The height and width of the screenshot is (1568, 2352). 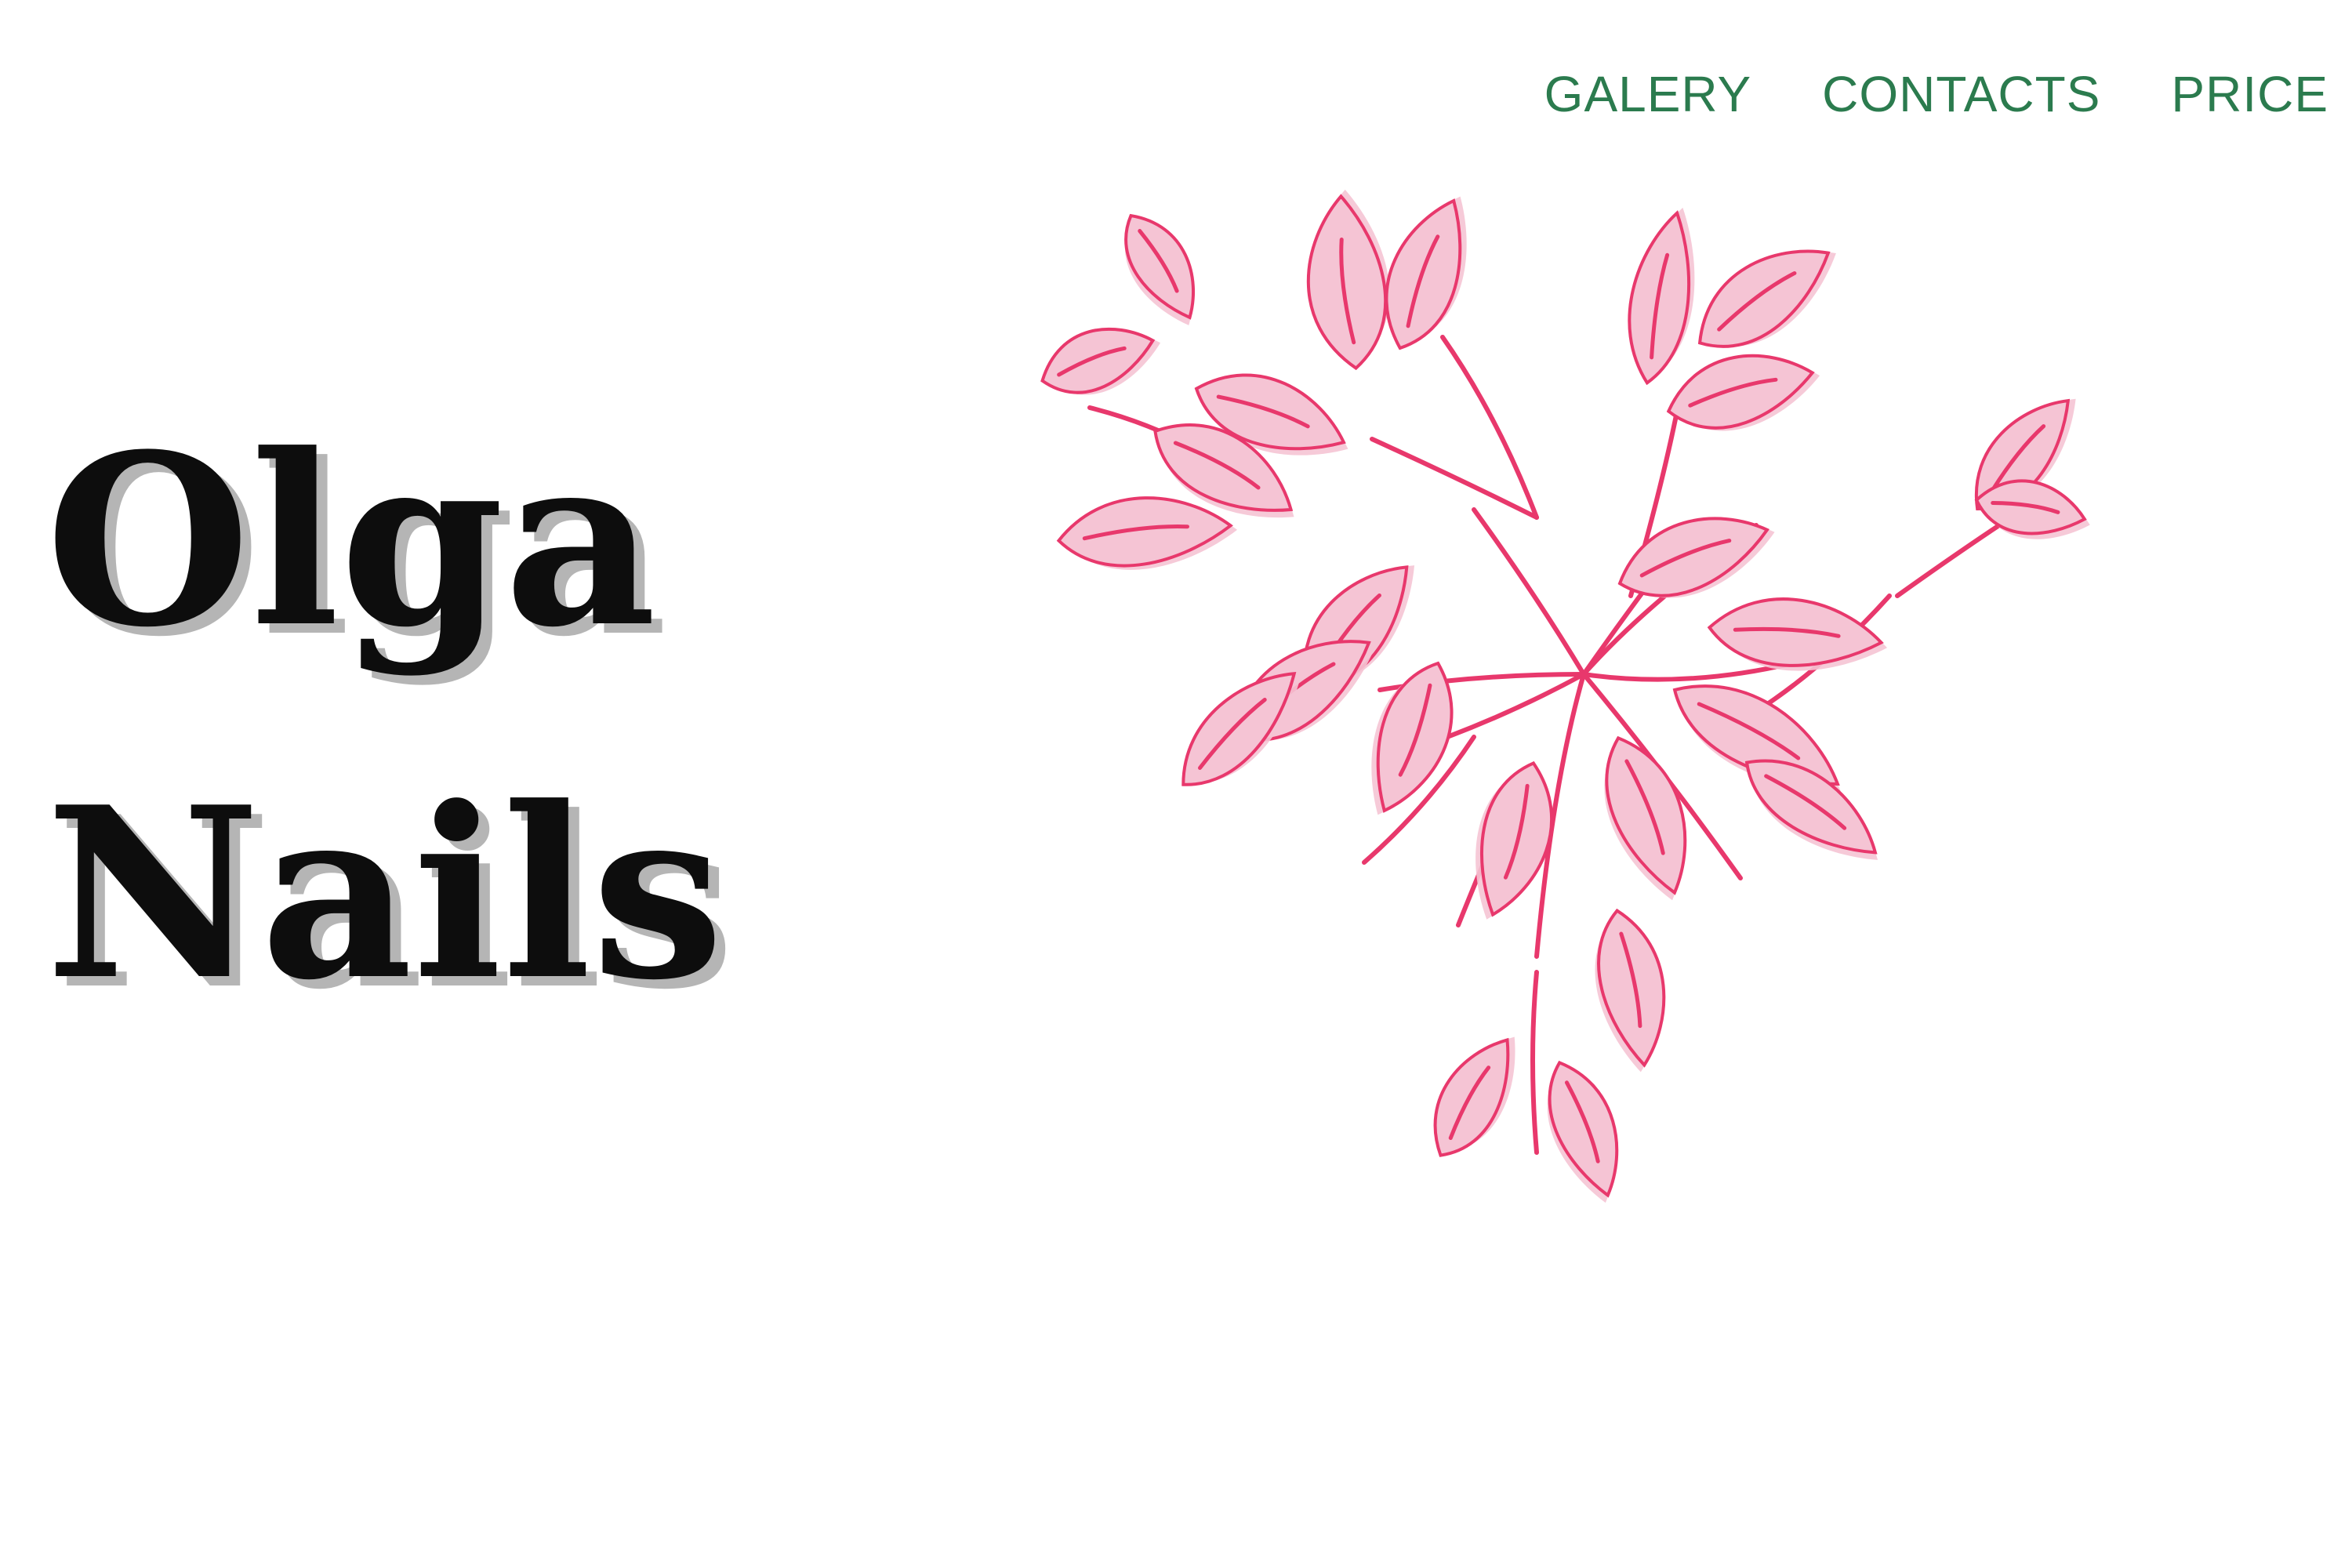 What do you see at coordinates (384, 717) in the screenshot?
I see `hero-title: Olga Nails` at bounding box center [384, 717].